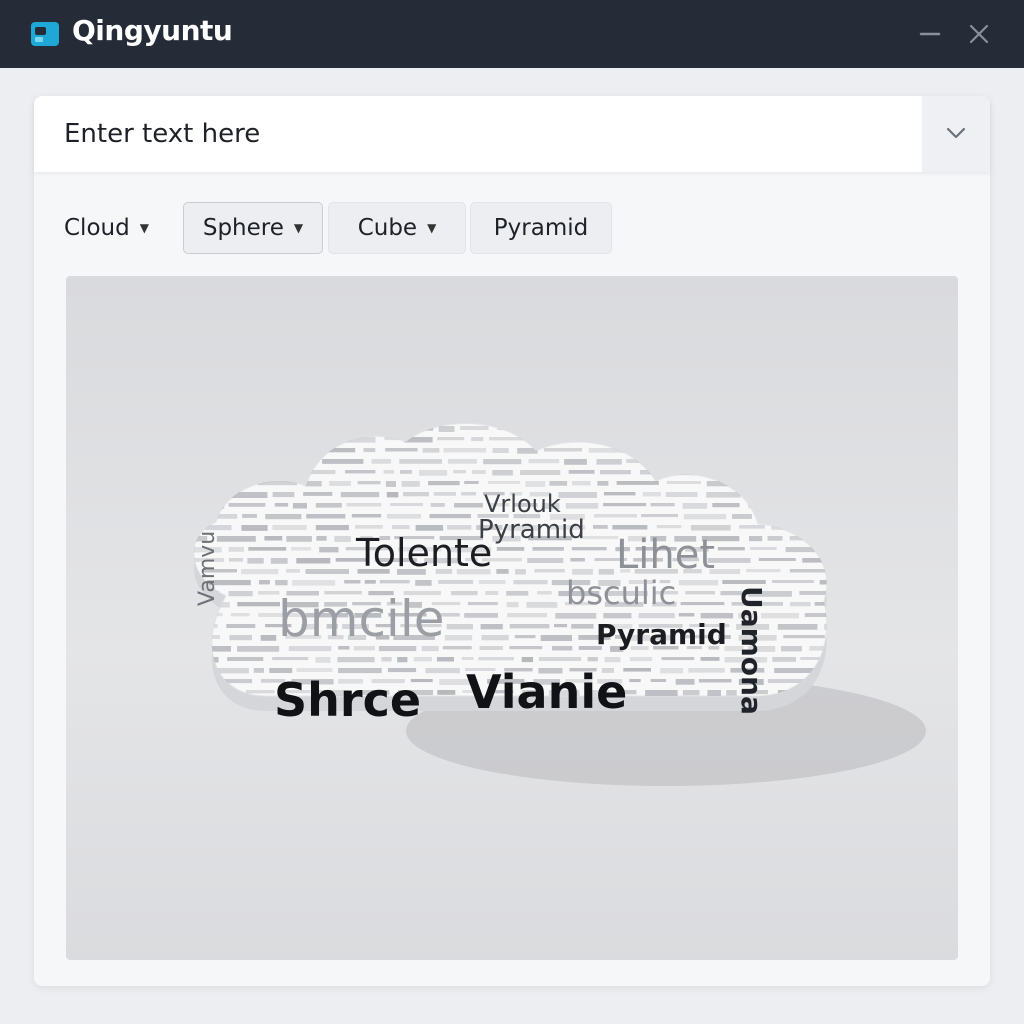 The image size is (1024, 1024). Describe the element at coordinates (397, 228) in the screenshot. I see `shape-button-cube: Cube ▼` at that location.